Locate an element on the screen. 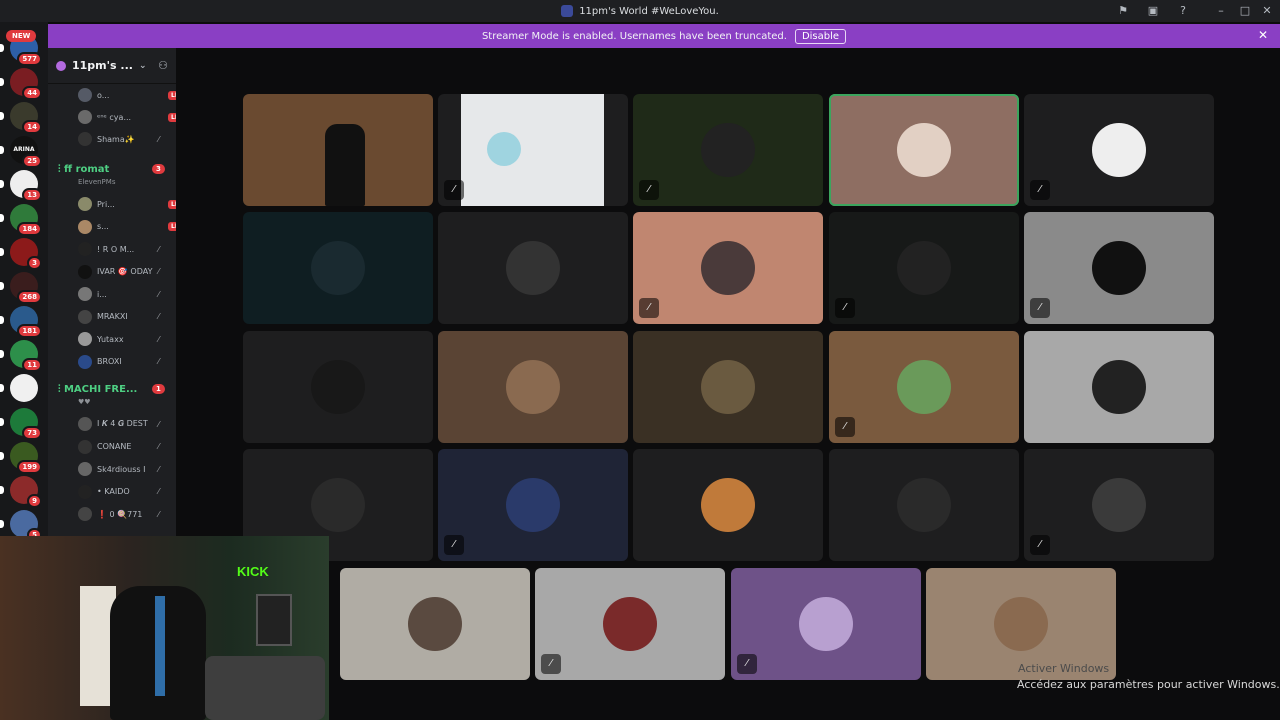 The height and width of the screenshot is (720, 1280). new-badge: NEW is located at coordinates (21, 36).